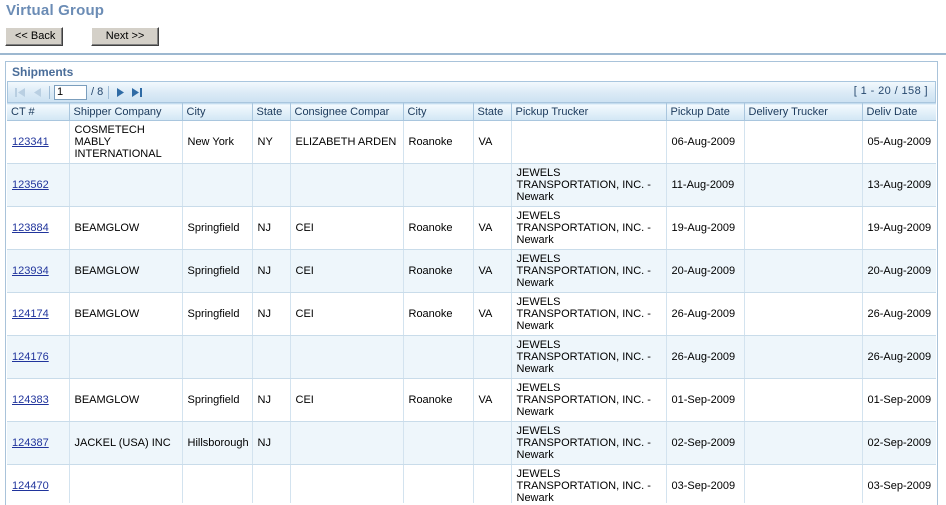  Describe the element at coordinates (30, 357) in the screenshot. I see `ct-number-link: 124176` at that location.